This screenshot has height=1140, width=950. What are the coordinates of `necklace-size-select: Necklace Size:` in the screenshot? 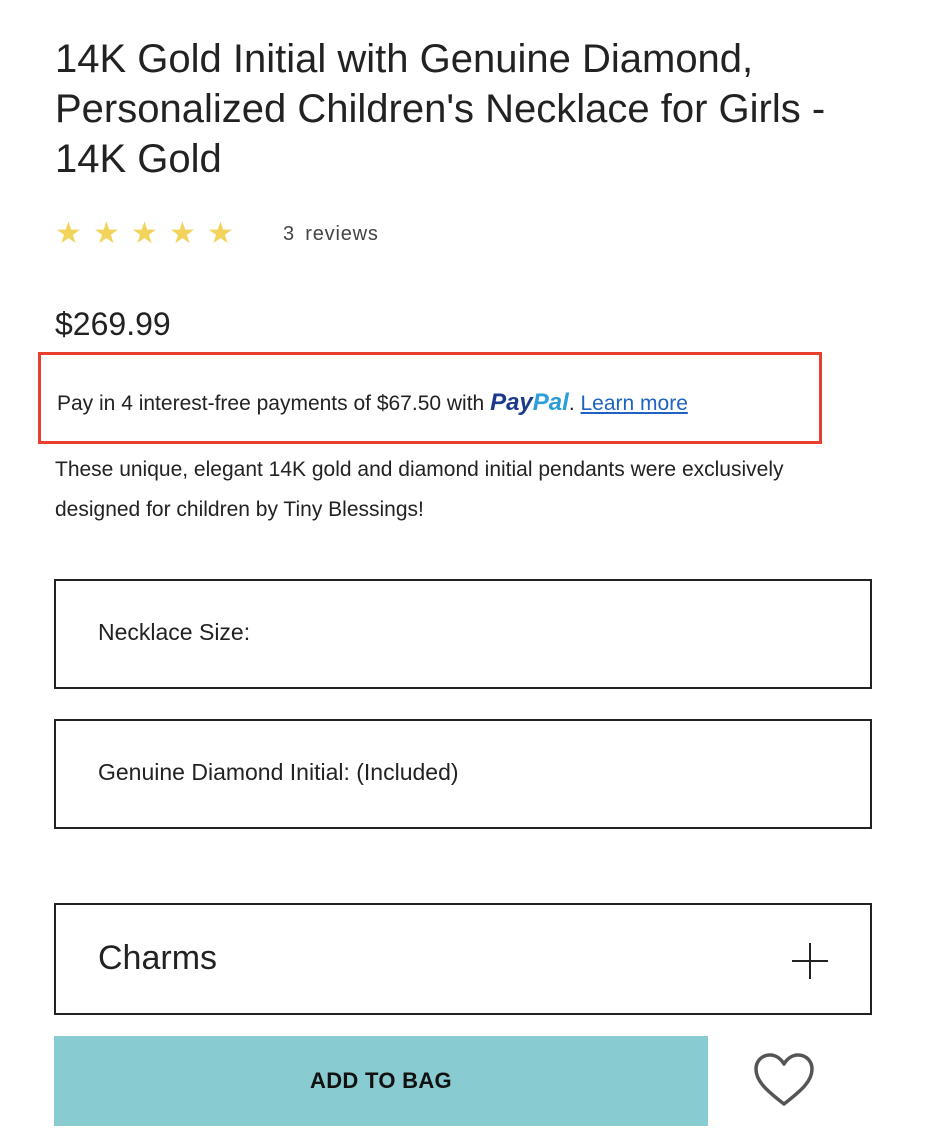 It's located at (463, 634).